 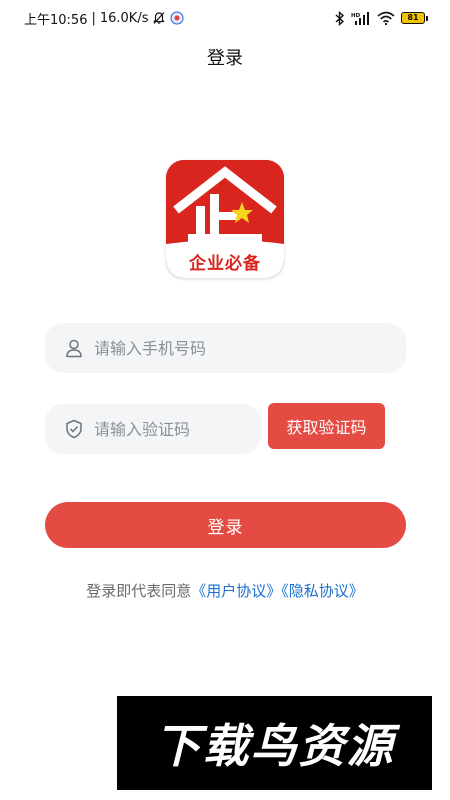 I want to click on agreement-text: 登录即代表同意《用户协议》《隐私协议》, so click(x=225, y=590).